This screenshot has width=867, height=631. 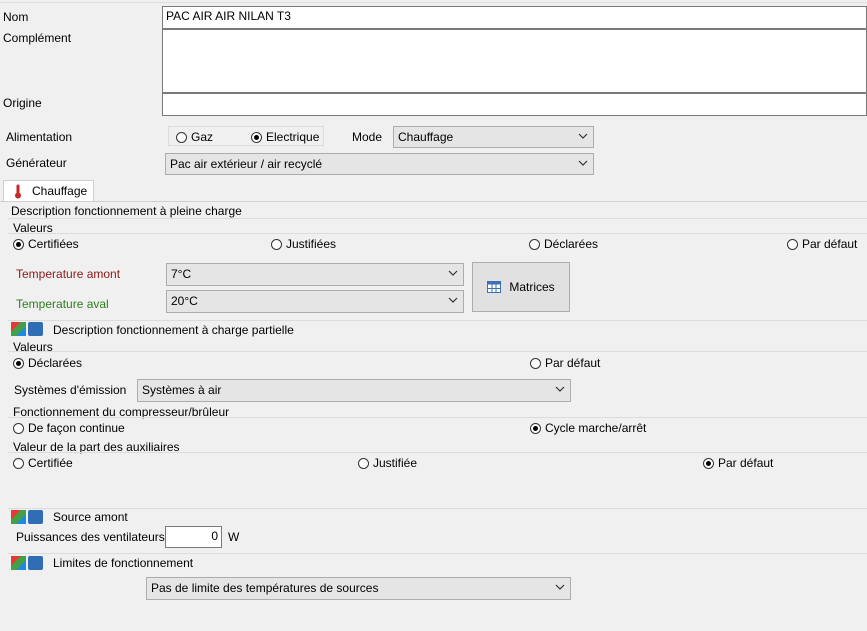 What do you see at coordinates (90, 537) in the screenshot?
I see `ventilateurs-label: Puissances des ventilateurs` at bounding box center [90, 537].